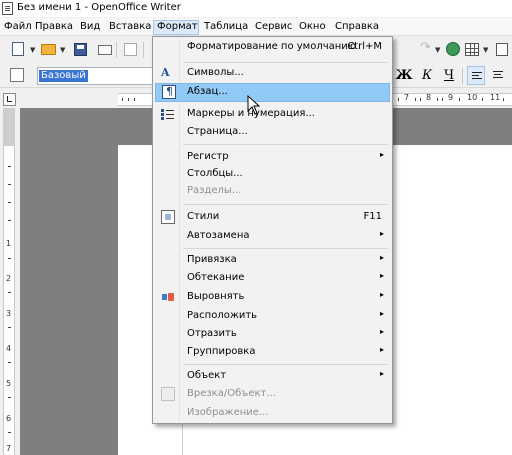  I want to click on styles-icon, so click(168, 217).